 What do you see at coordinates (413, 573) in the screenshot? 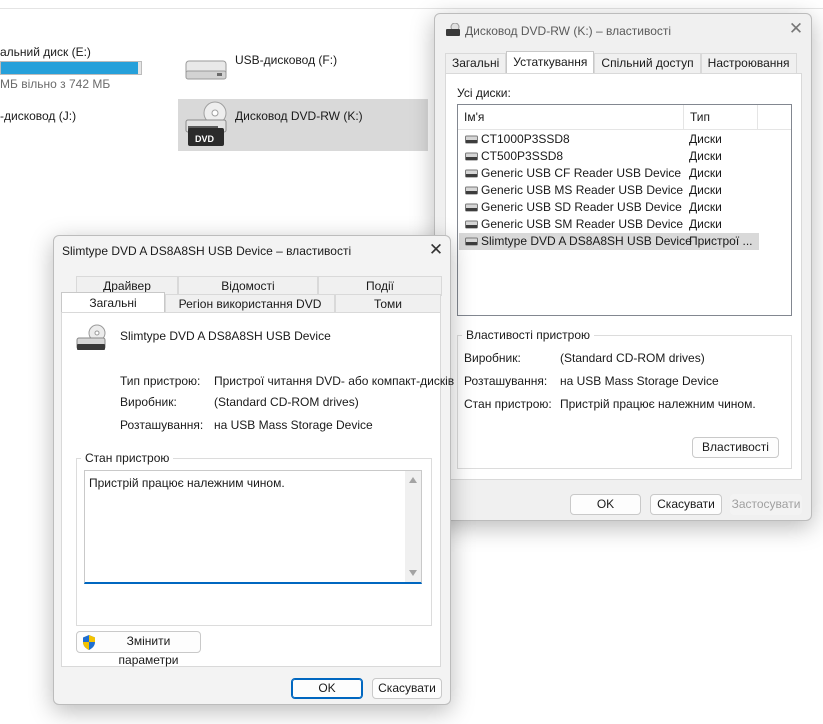
I see `scroll-down-icon` at bounding box center [413, 573].